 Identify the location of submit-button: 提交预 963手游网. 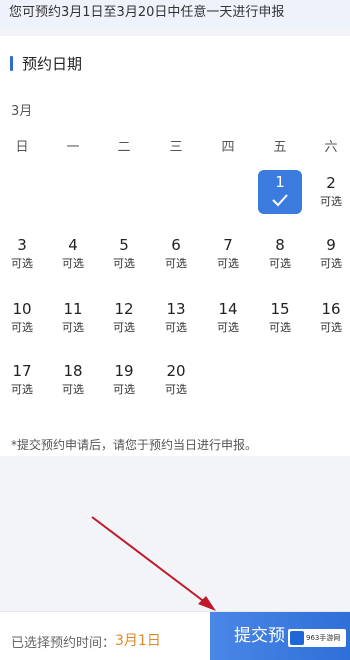
(280, 636).